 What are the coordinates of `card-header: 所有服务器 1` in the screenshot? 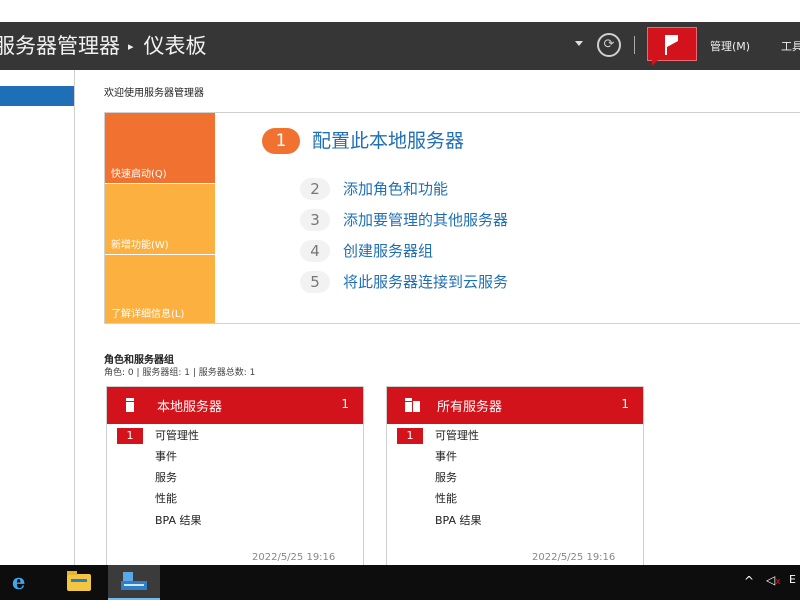 It's located at (515, 405).